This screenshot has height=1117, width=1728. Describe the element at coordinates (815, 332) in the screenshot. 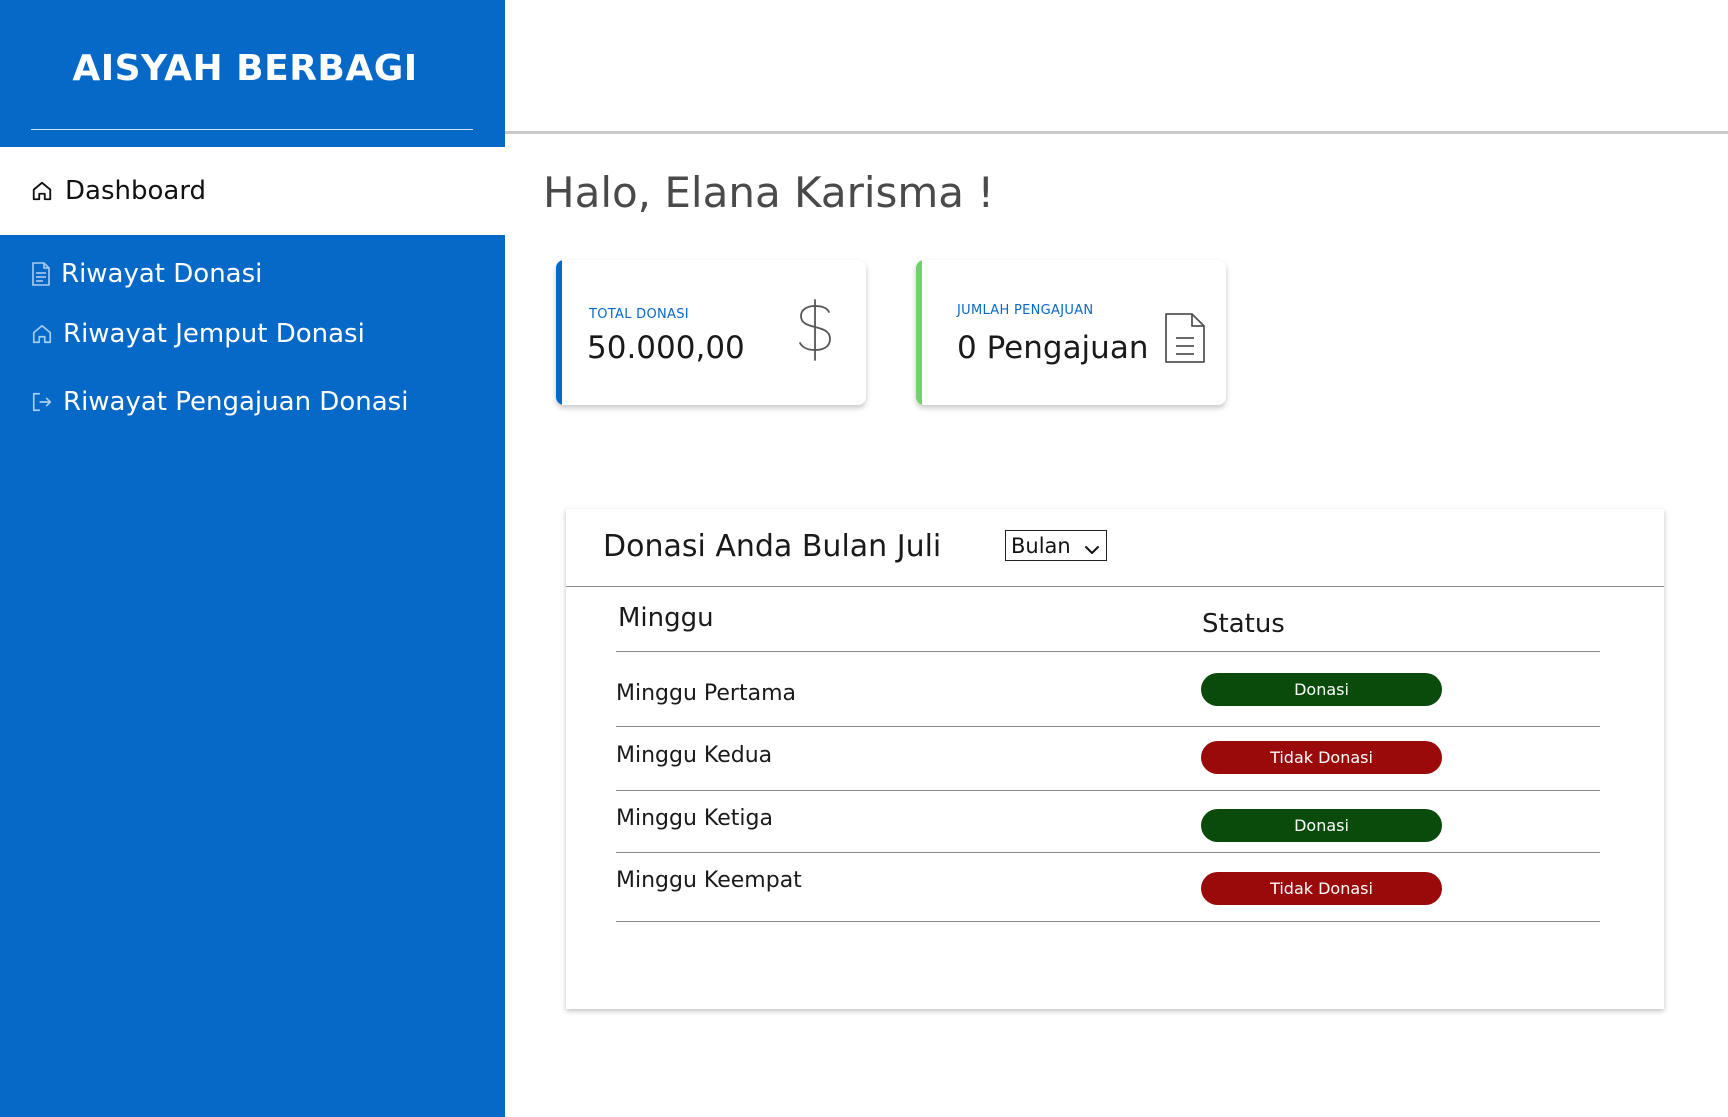

I see `dollar-icon` at that location.